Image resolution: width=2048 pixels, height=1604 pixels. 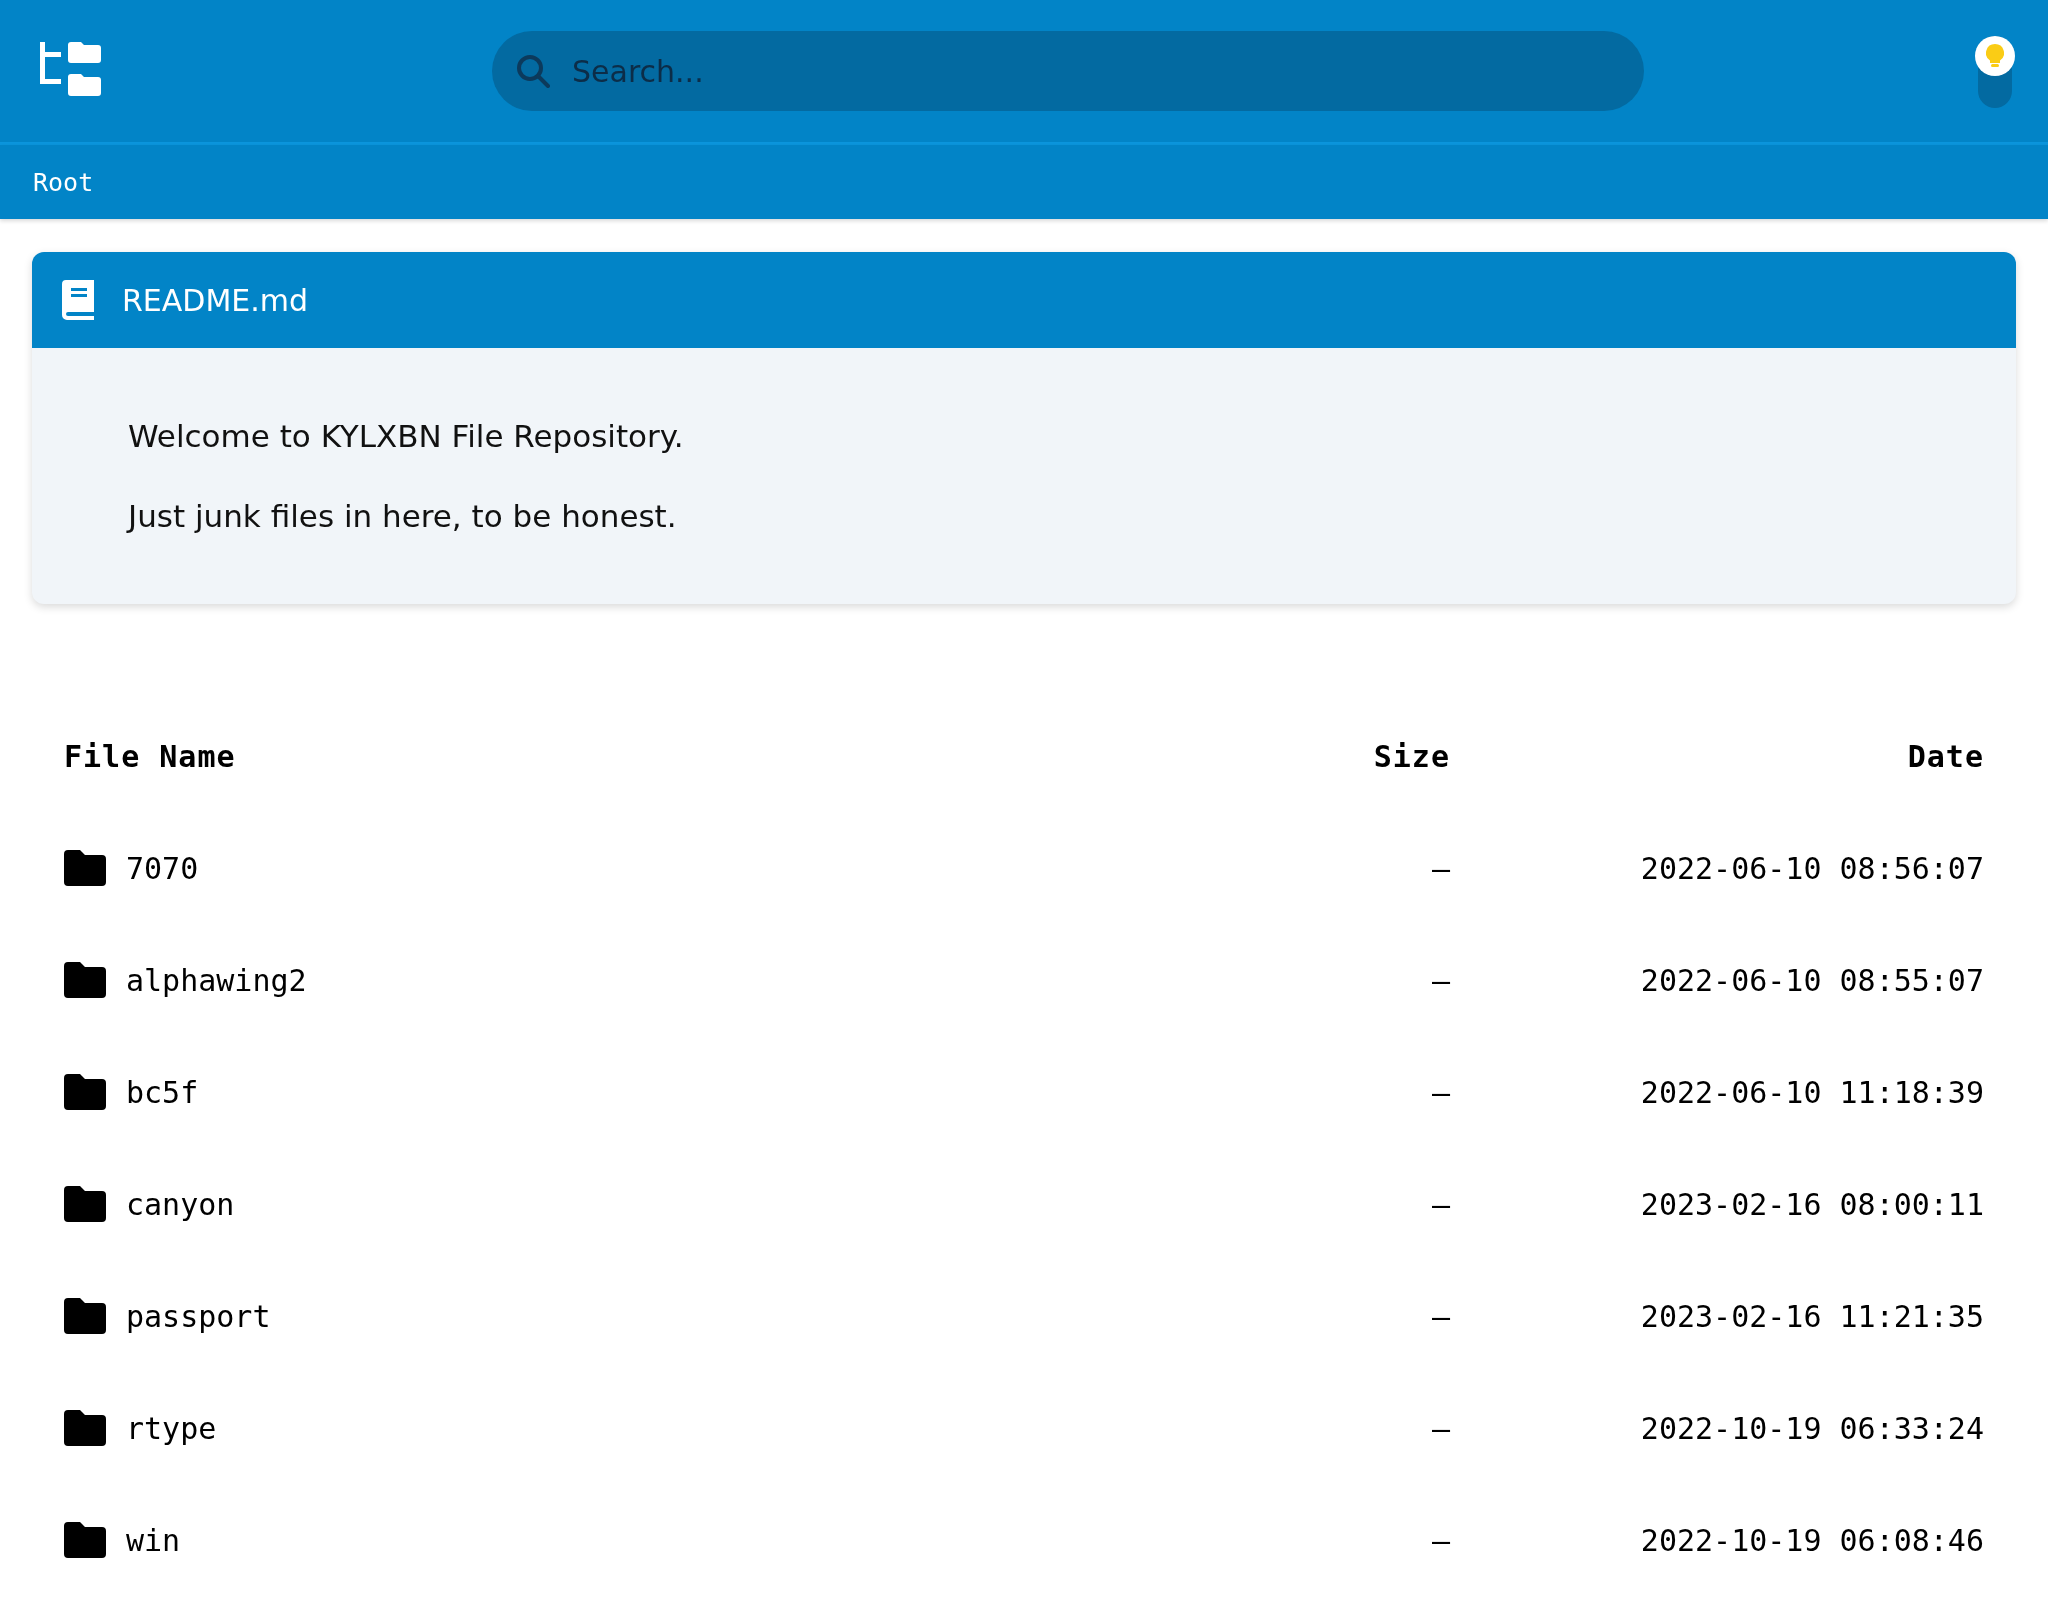 I want to click on file-name: bc5f, so click(x=162, y=1092).